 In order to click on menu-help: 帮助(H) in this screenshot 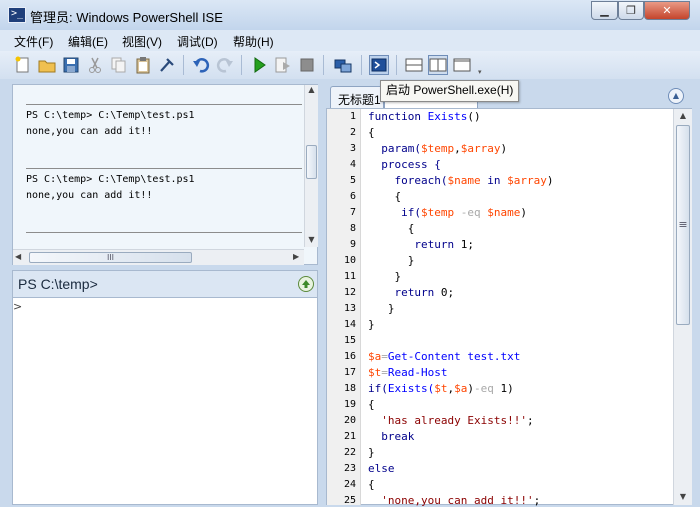, I will do `click(253, 41)`.